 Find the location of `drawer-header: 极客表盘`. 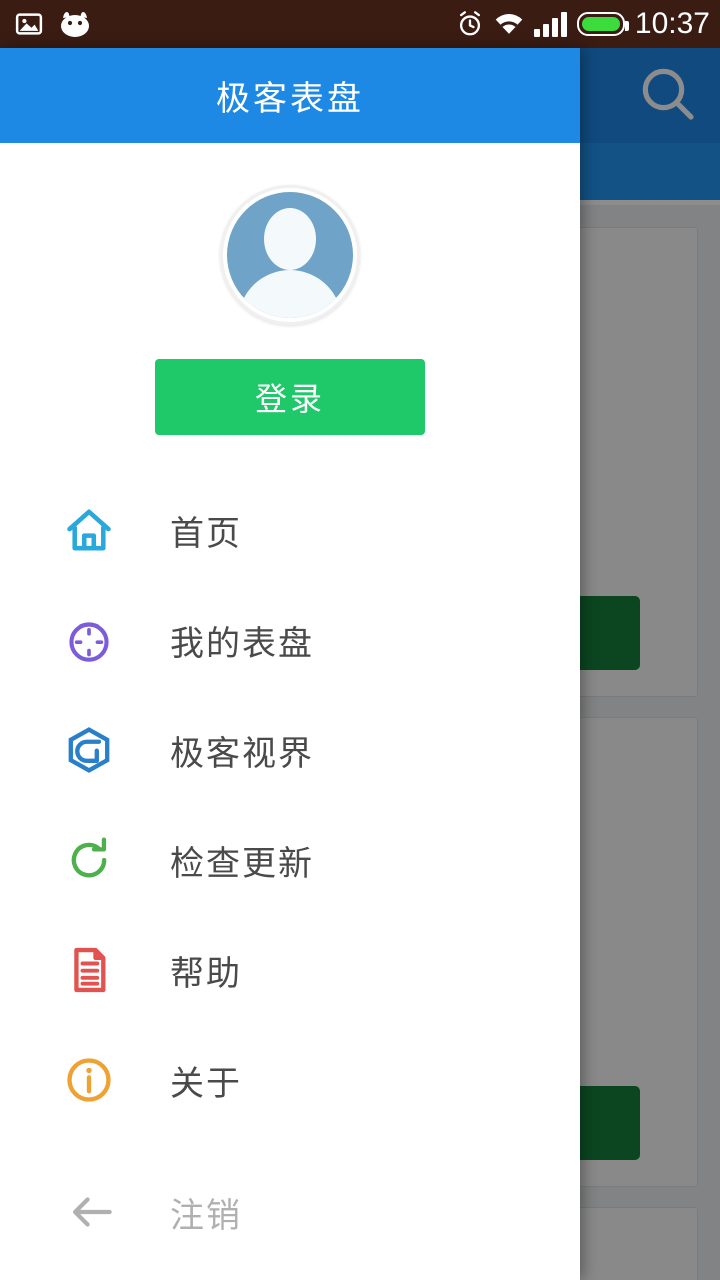

drawer-header: 极客表盘 is located at coordinates (290, 95).